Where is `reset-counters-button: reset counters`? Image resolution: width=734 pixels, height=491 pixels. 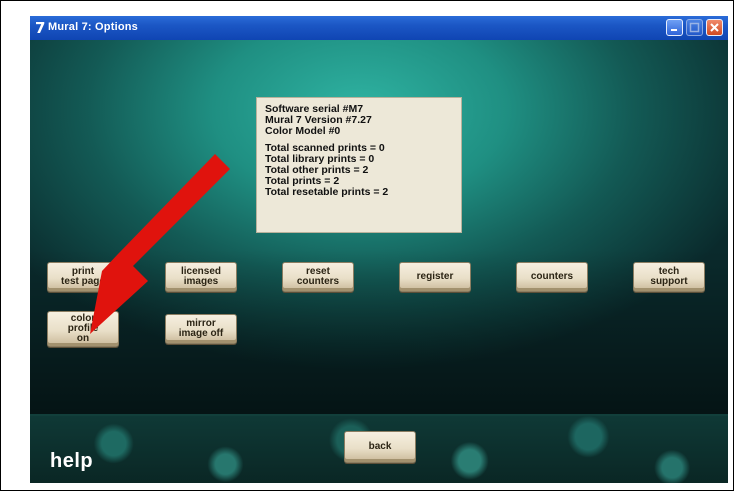 reset-counters-button: reset counters is located at coordinates (318, 277).